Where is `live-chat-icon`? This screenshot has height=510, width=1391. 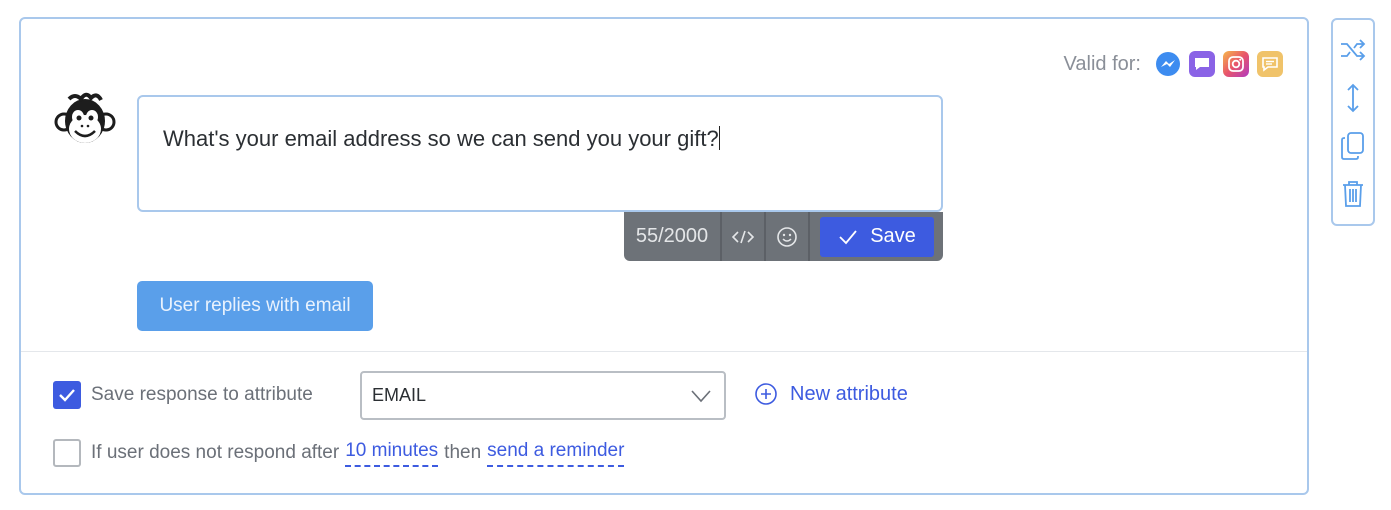 live-chat-icon is located at coordinates (1202, 64).